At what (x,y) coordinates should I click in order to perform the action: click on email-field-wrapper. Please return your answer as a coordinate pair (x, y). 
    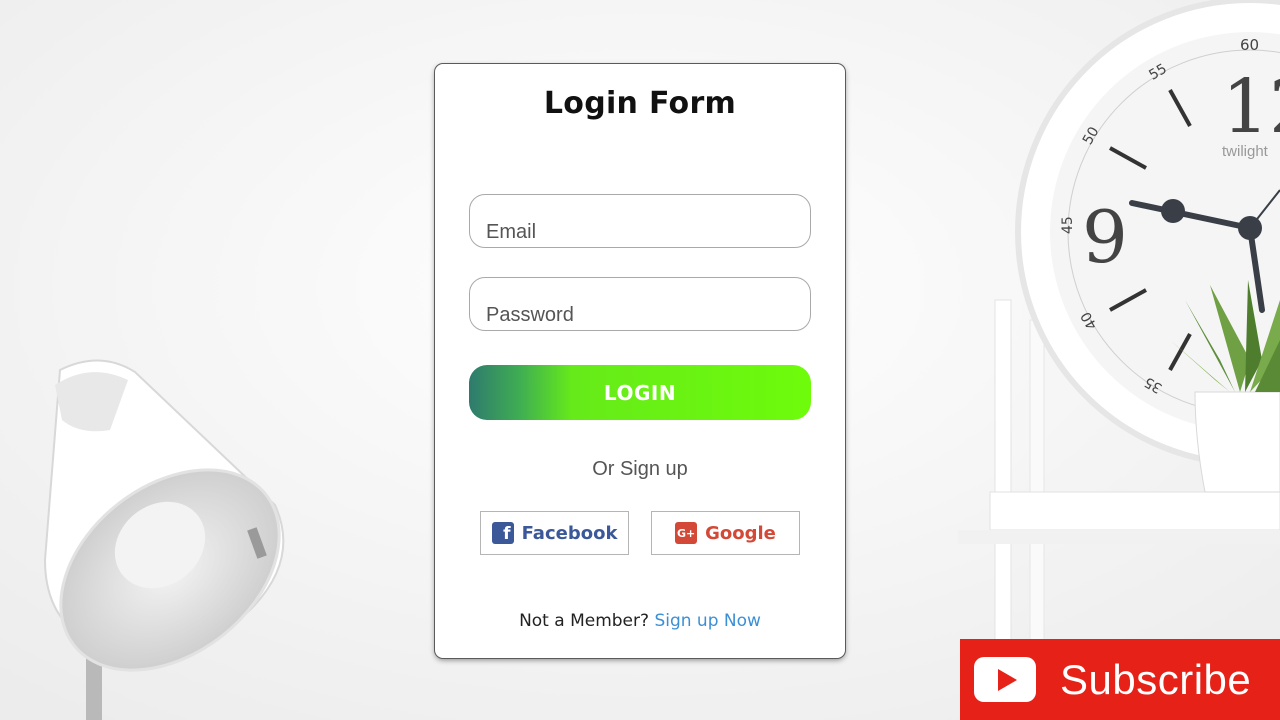
    Looking at the image, I should click on (640, 221).